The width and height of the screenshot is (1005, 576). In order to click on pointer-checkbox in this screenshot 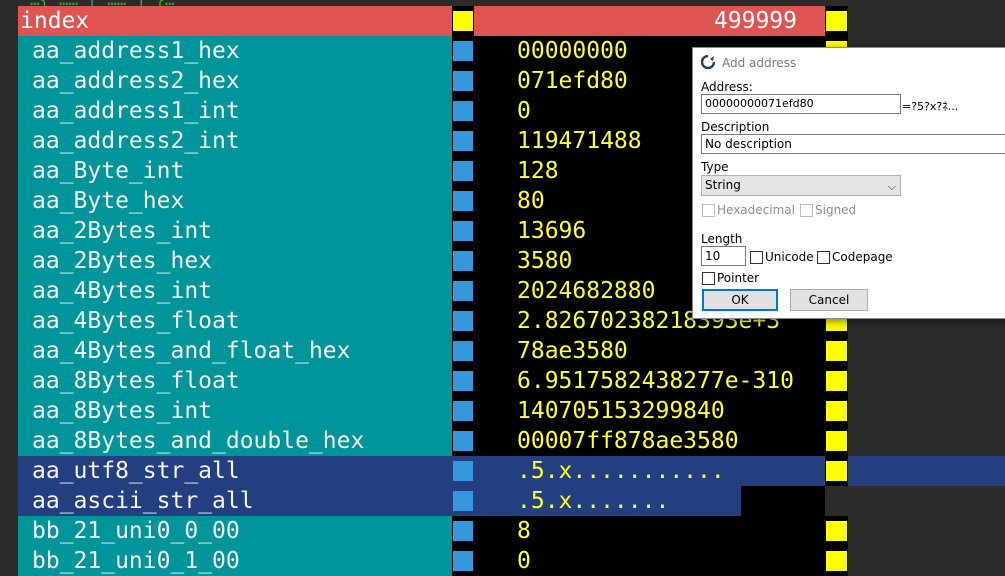, I will do `click(708, 278)`.